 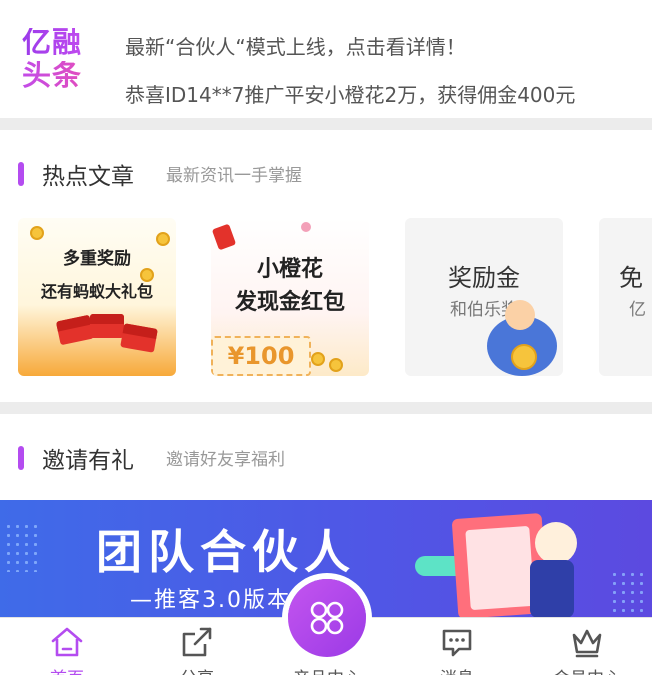 I want to click on tab-member-center: 会员中心, so click(x=587, y=646).